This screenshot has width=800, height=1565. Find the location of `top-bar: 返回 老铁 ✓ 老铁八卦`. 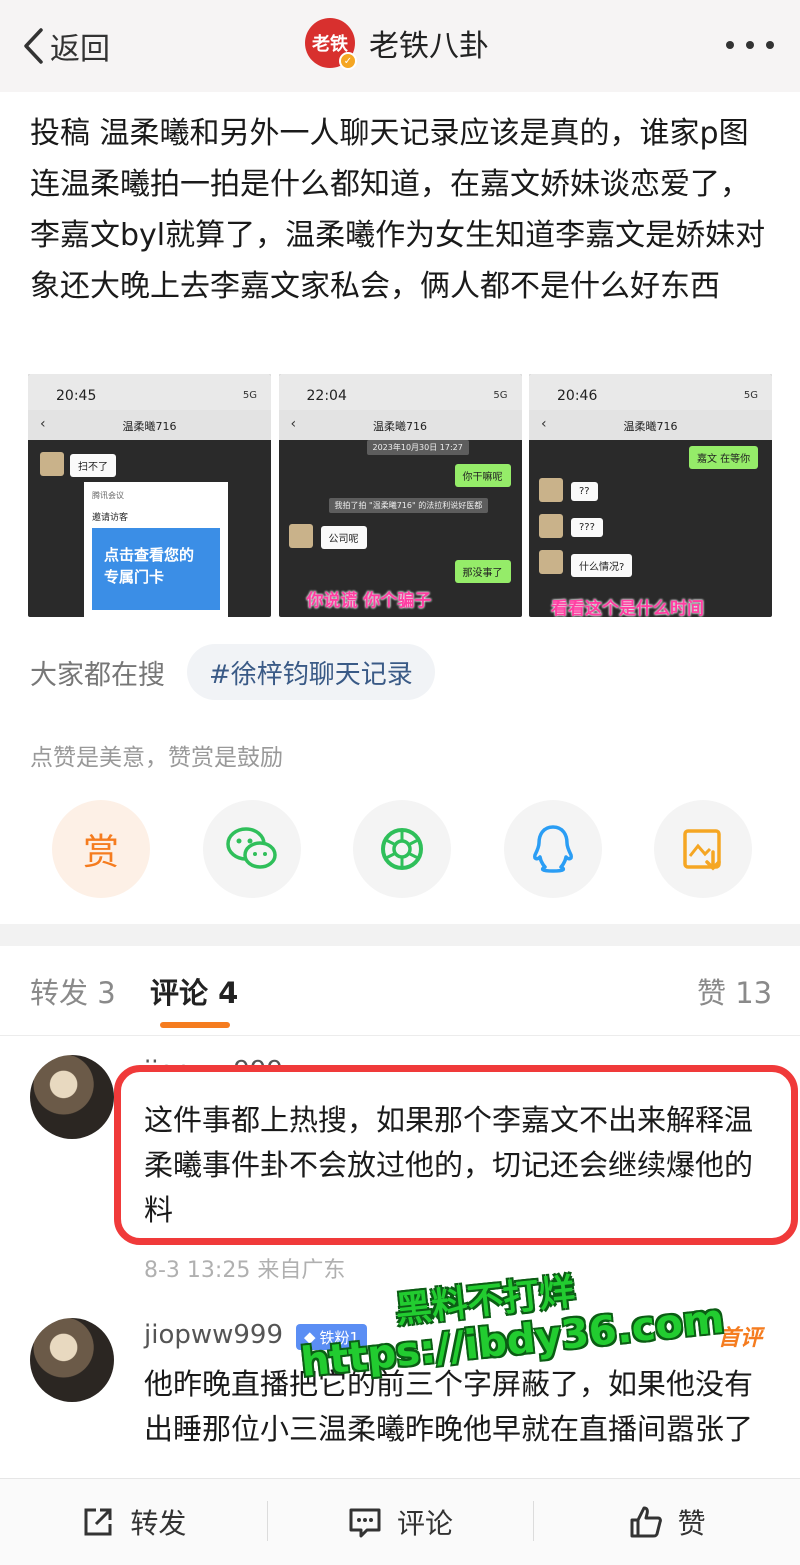

top-bar: 返回 老铁 ✓ 老铁八卦 is located at coordinates (400, 46).